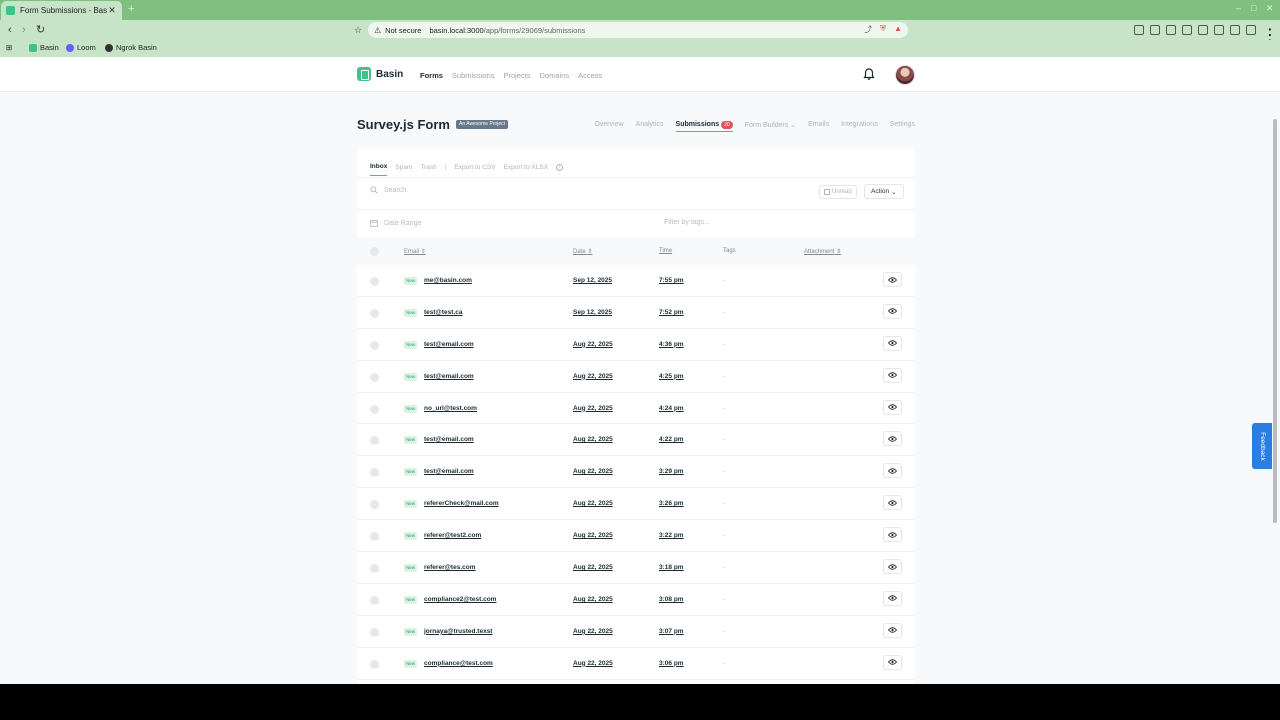  Describe the element at coordinates (884, 191) in the screenshot. I see `action-dropdown: Action ⌄` at that location.